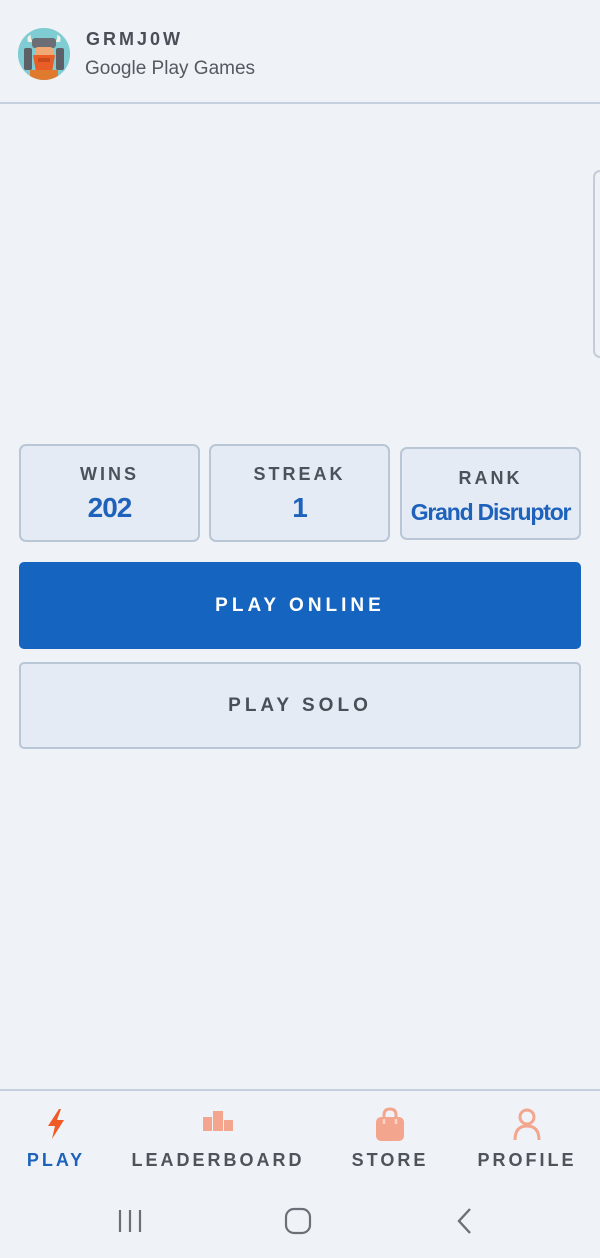  What do you see at coordinates (218, 1160) in the screenshot?
I see `nav-label-leaderboard: LEADERBOARD` at bounding box center [218, 1160].